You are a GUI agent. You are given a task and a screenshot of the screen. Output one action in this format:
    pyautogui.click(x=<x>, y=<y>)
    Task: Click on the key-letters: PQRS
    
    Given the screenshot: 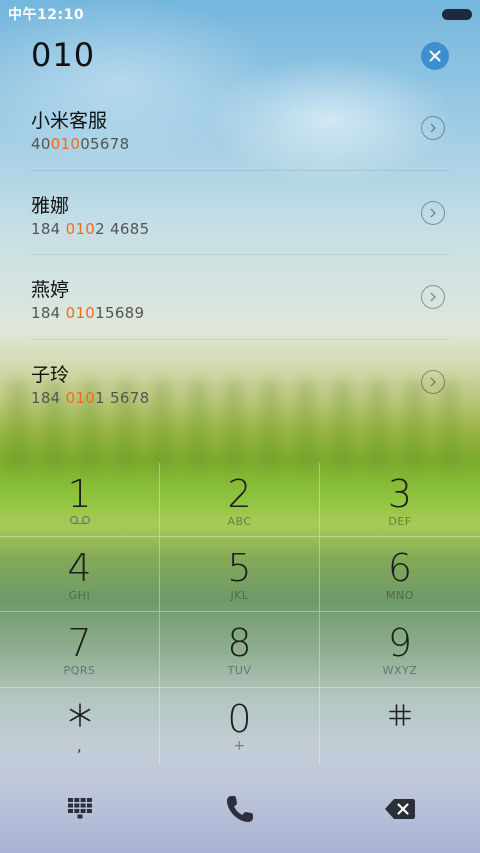 What is the action you would take?
    pyautogui.click(x=79, y=670)
    